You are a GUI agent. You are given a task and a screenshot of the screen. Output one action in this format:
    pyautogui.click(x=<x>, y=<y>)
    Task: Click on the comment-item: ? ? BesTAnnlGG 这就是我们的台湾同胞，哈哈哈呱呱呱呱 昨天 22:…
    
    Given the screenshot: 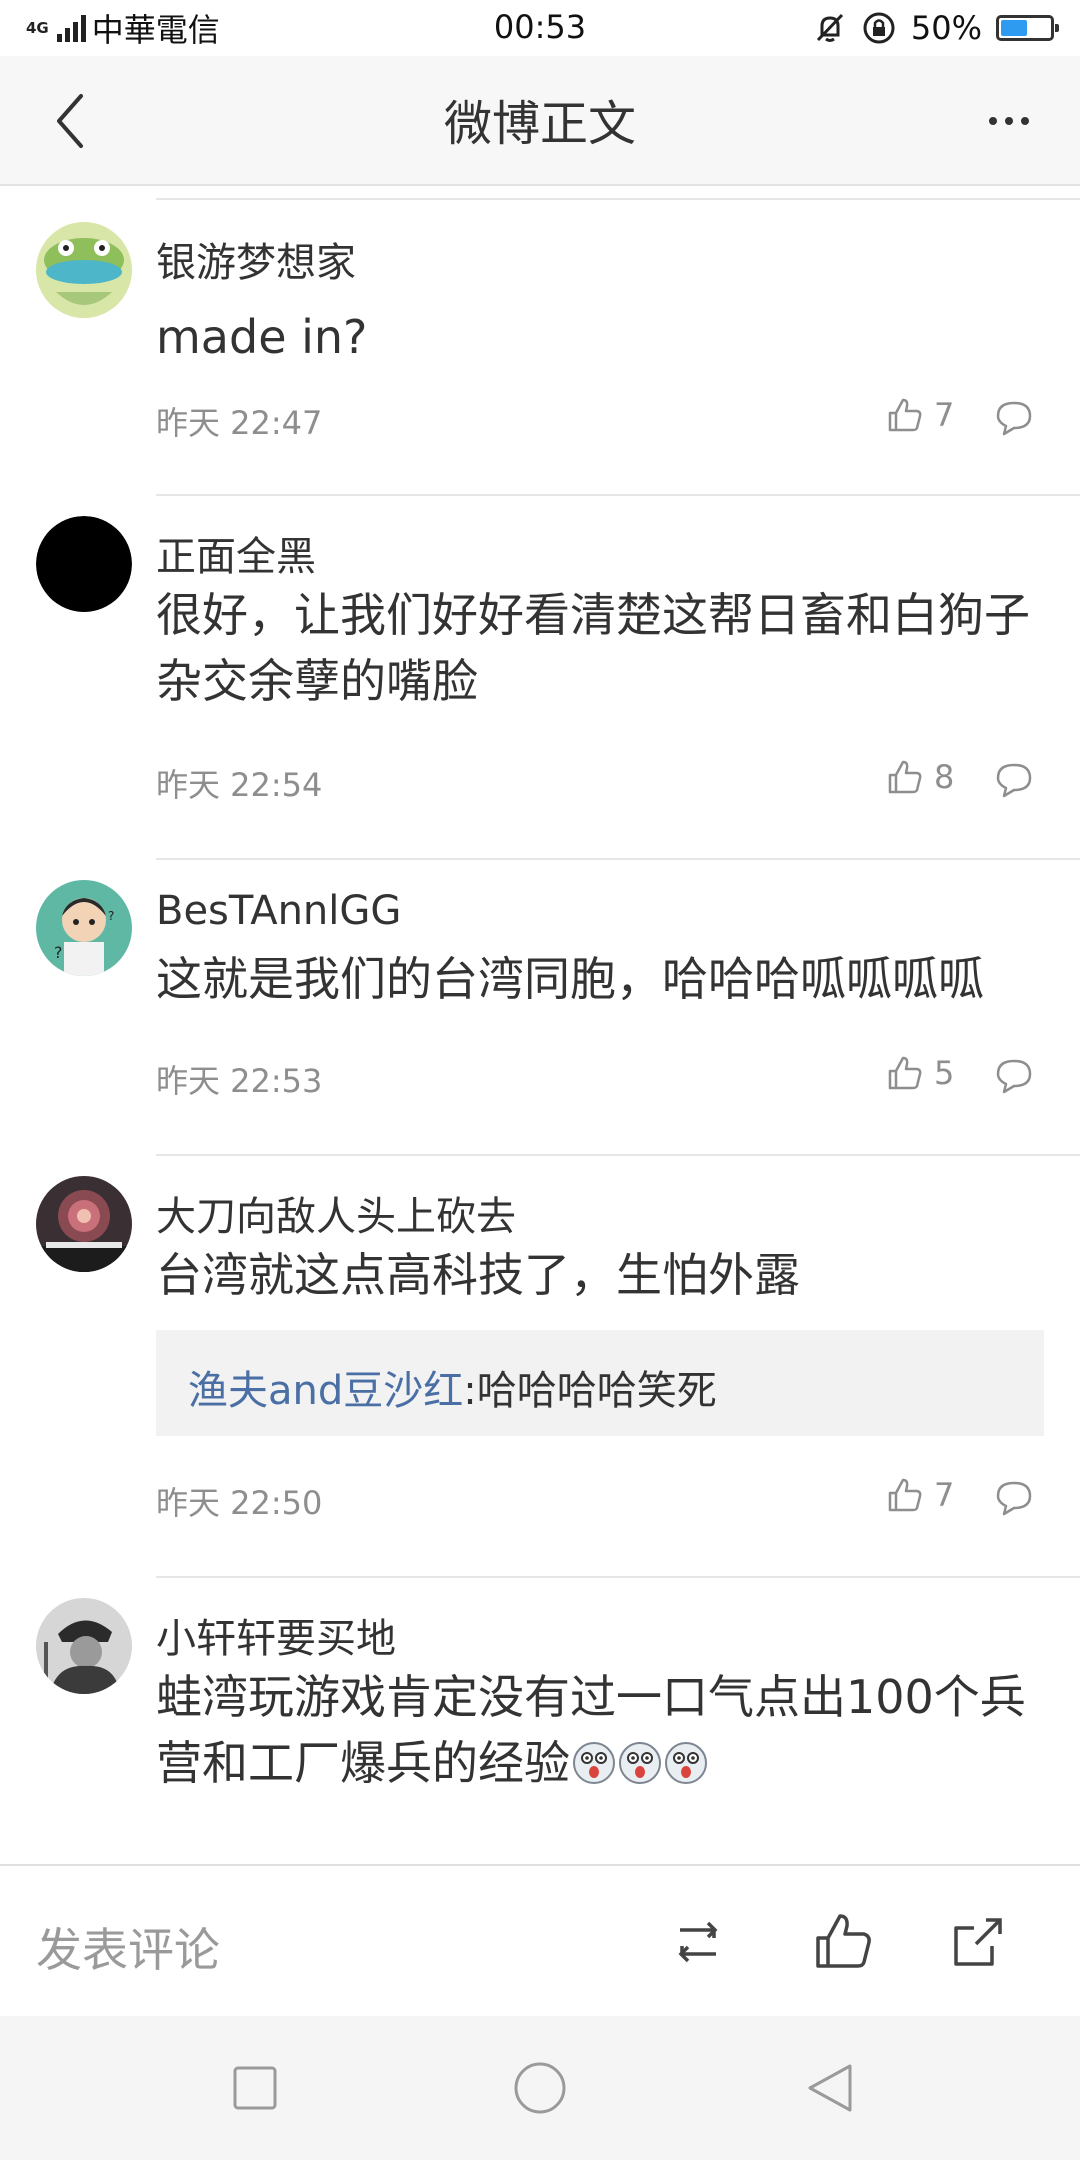 What is the action you would take?
    pyautogui.click(x=540, y=1008)
    